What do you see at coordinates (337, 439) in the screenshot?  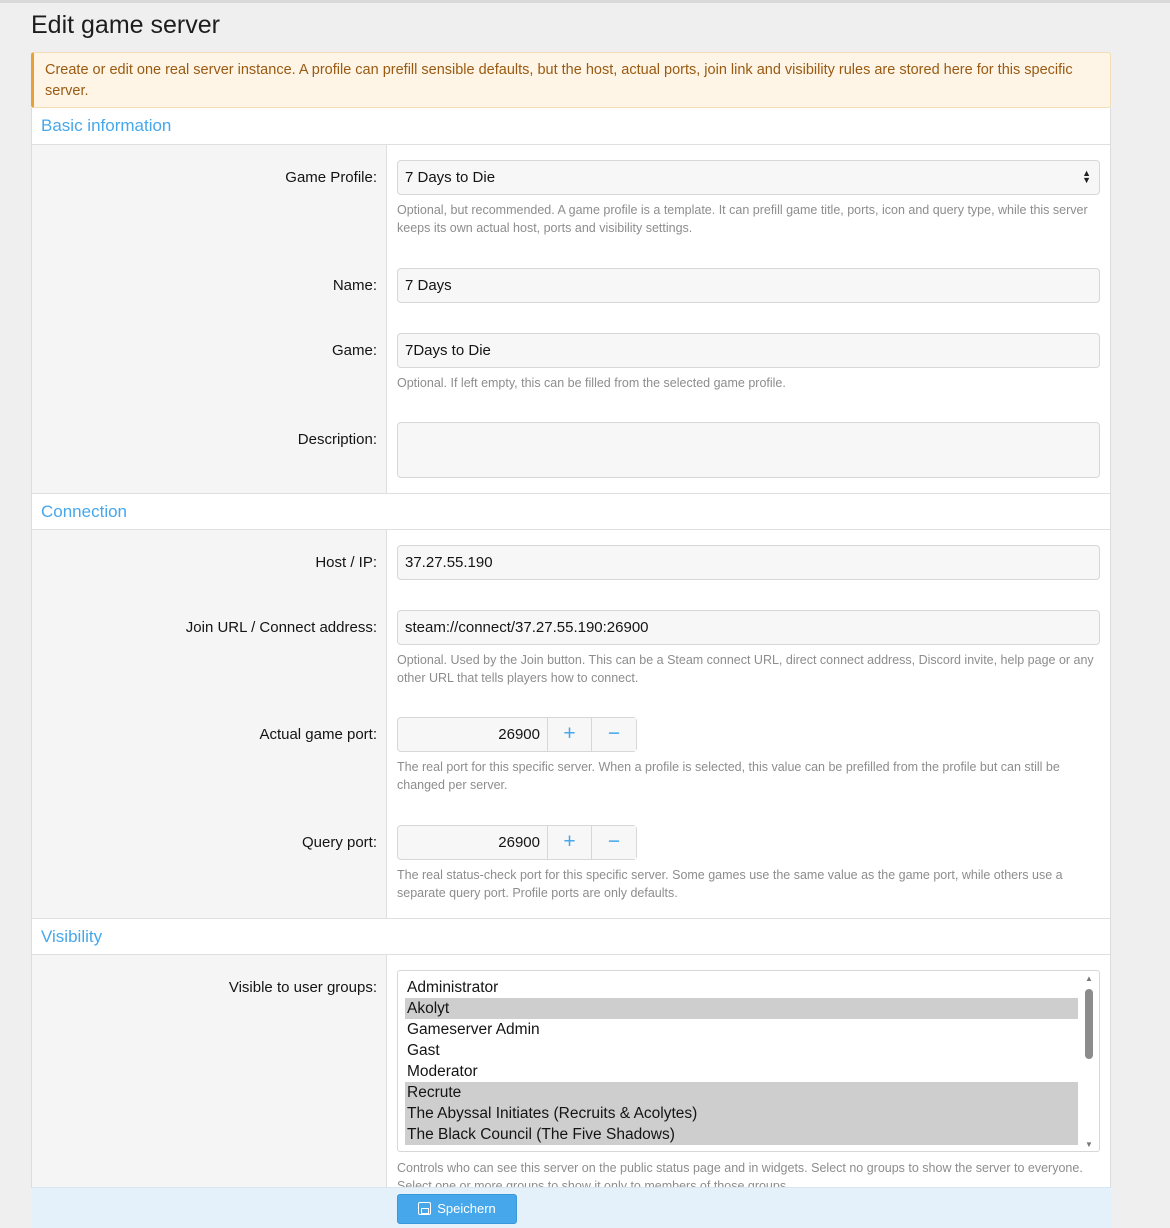 I see `description-label: Description:` at bounding box center [337, 439].